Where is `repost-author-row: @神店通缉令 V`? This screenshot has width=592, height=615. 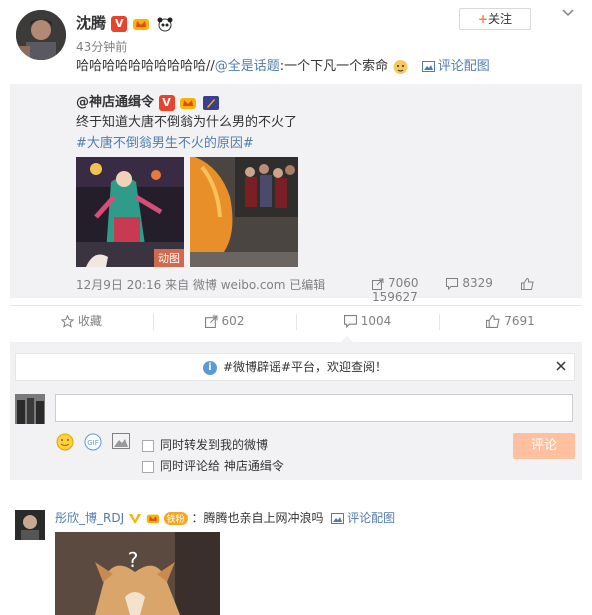 repost-author-row: @神店通缉令 V is located at coordinates (148, 101).